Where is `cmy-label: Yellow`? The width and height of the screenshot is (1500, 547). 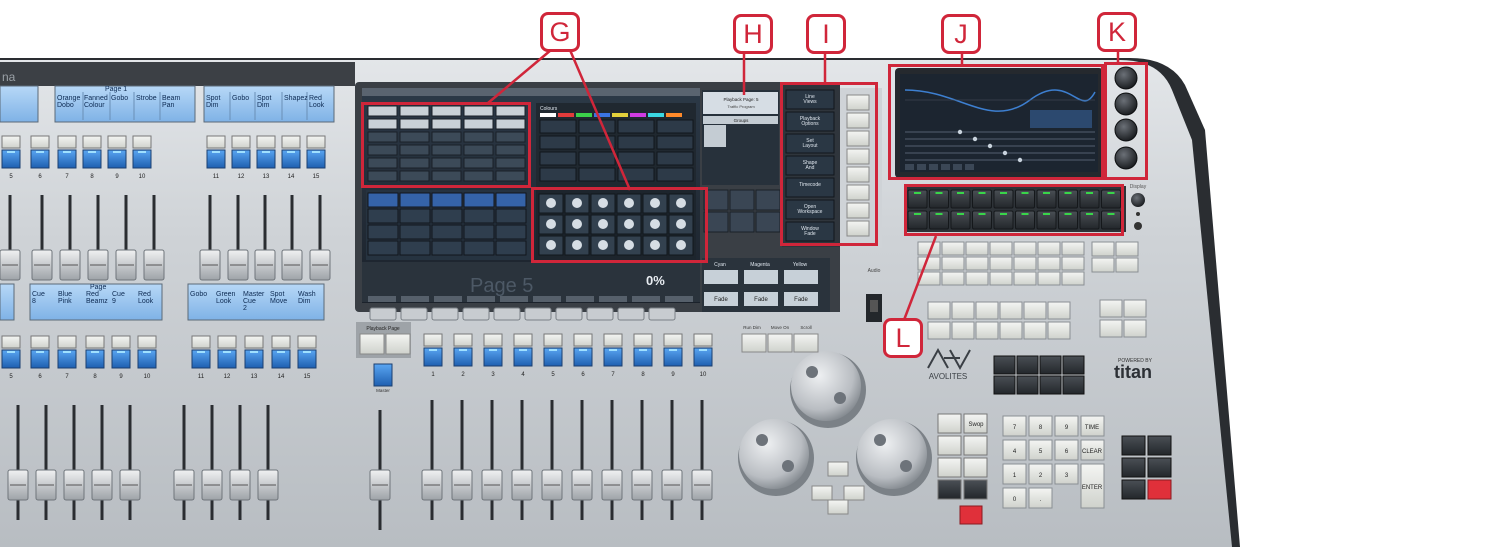 cmy-label: Yellow is located at coordinates (800, 265).